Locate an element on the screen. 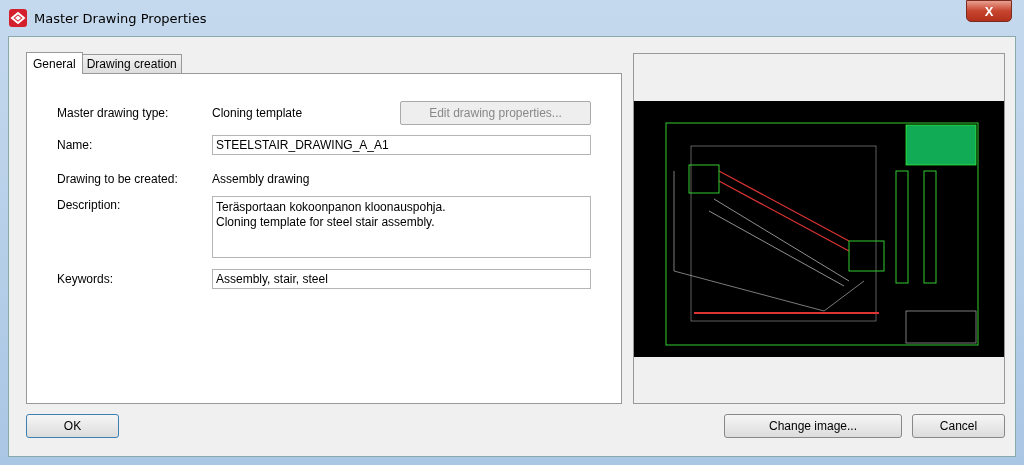  ok-button: OK is located at coordinates (72, 426).